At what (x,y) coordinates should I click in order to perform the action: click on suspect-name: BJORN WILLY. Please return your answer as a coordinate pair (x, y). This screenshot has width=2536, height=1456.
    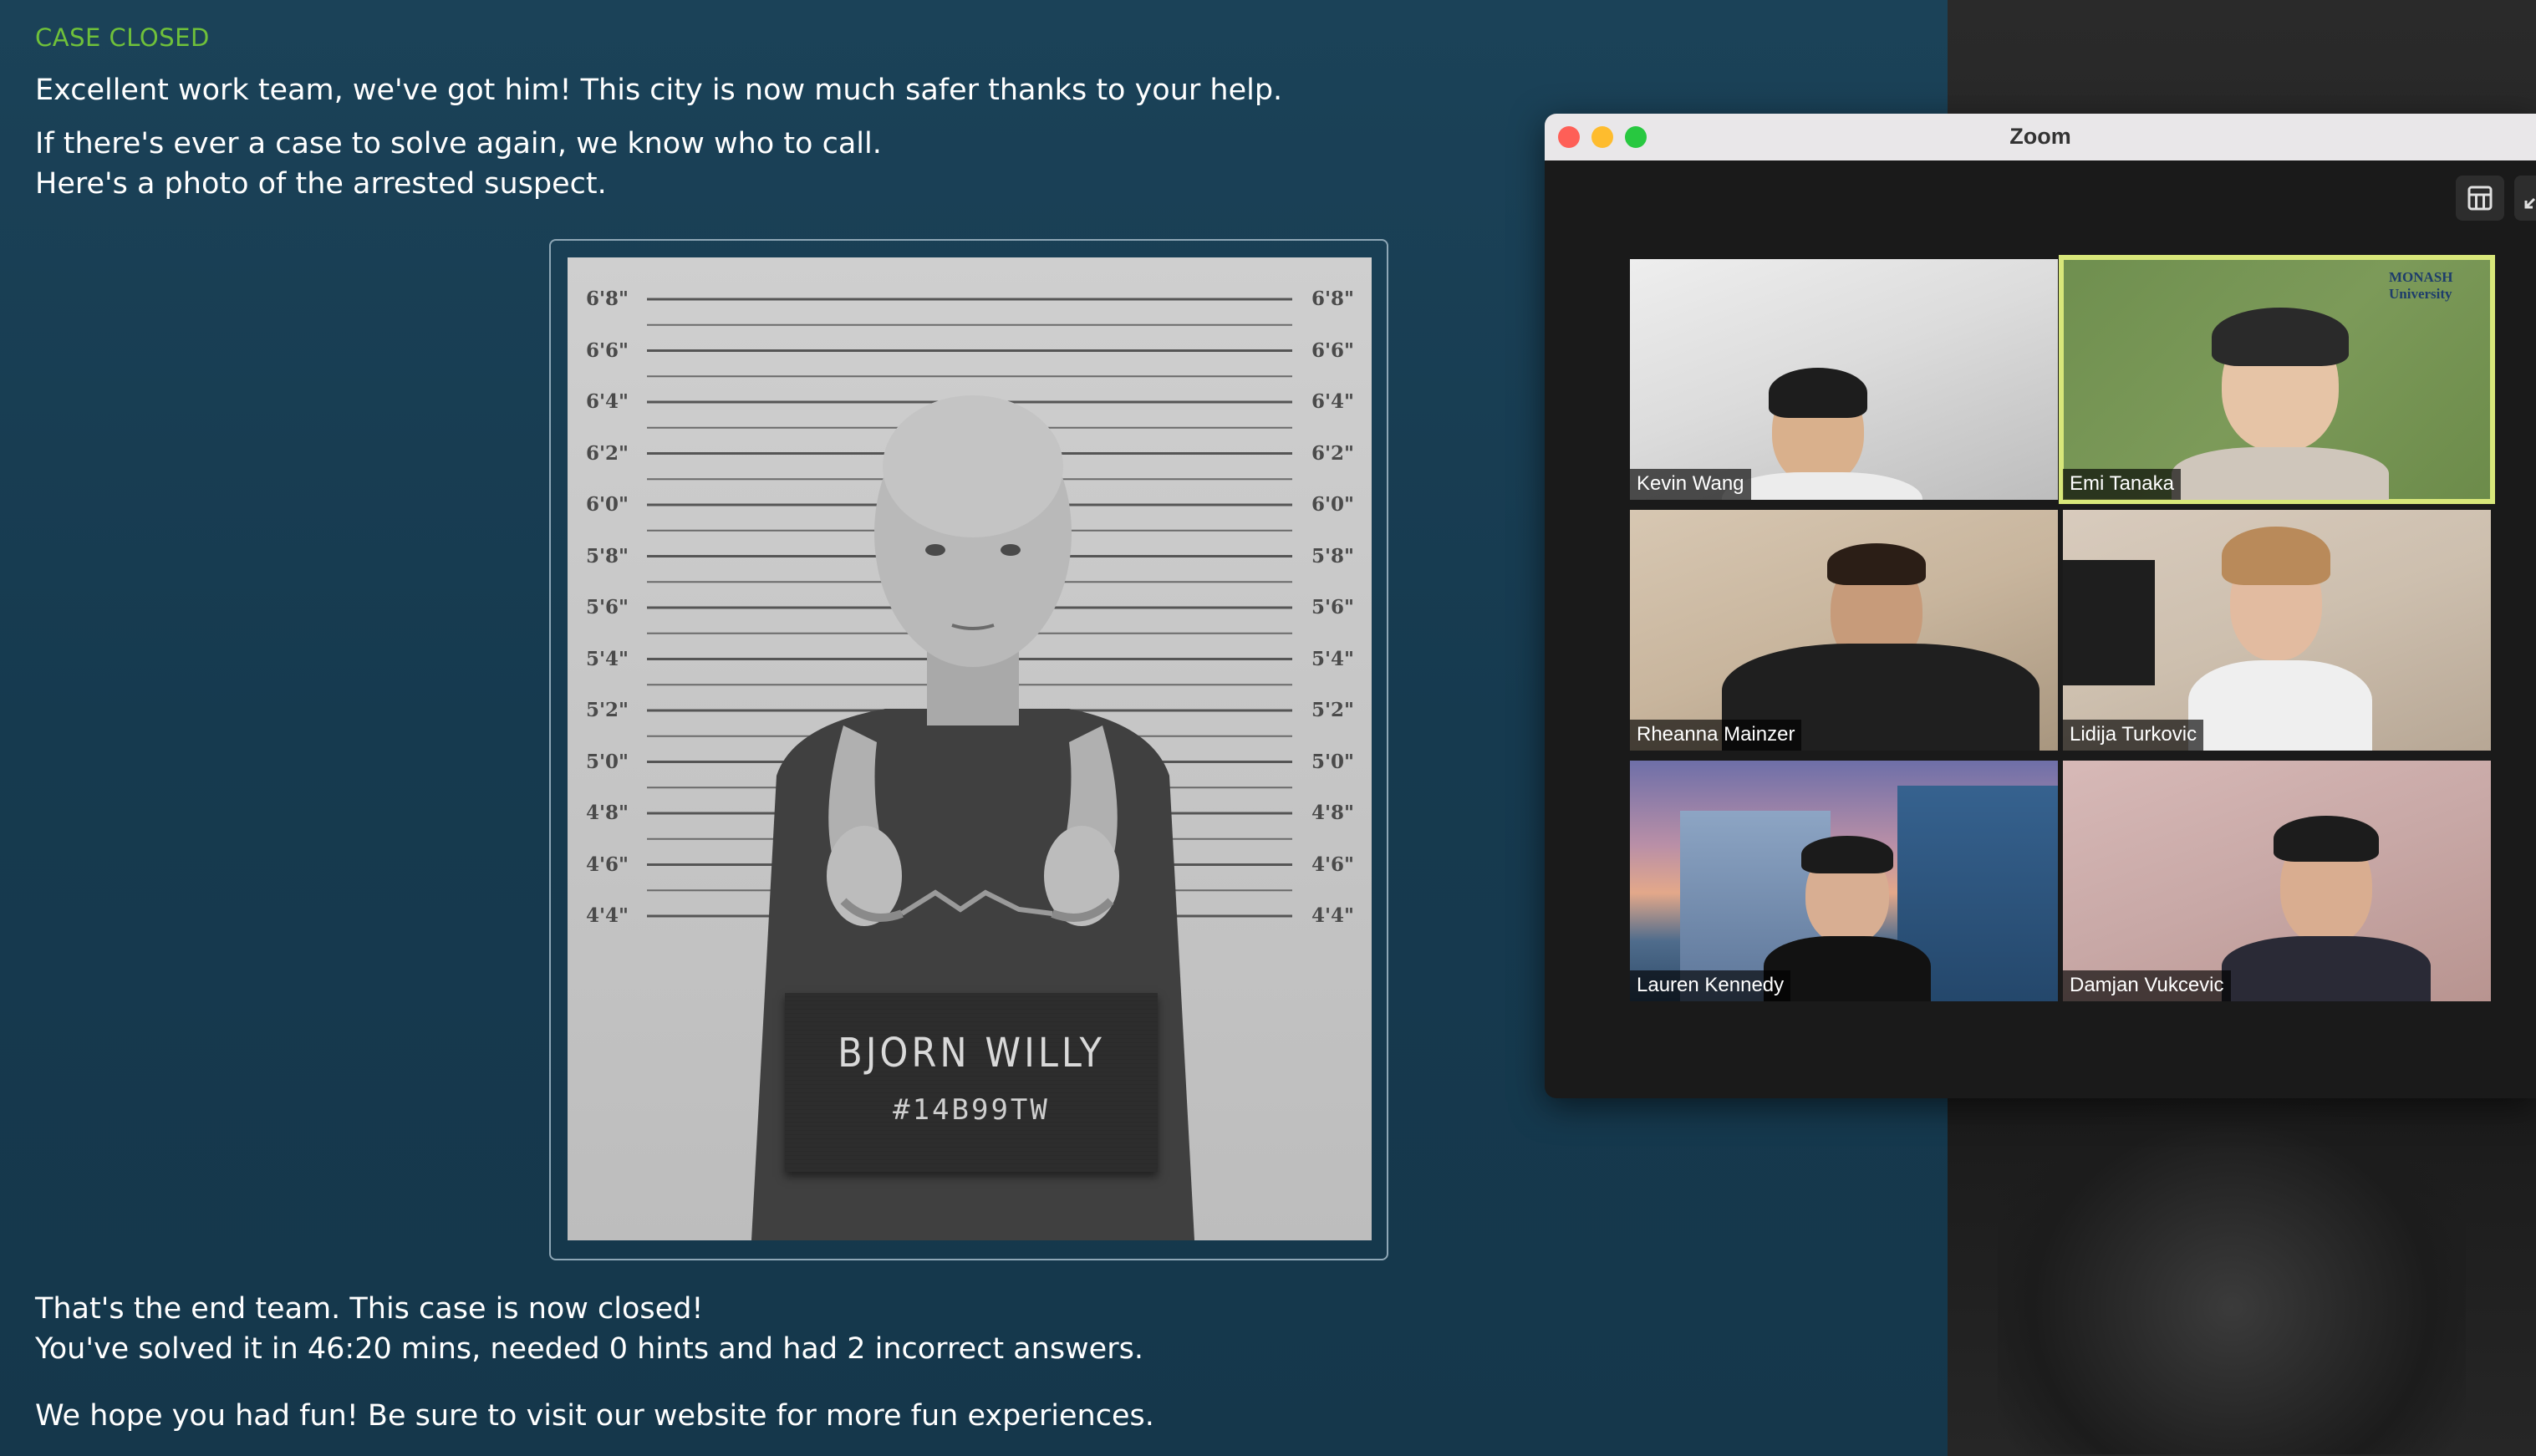
    Looking at the image, I should click on (971, 1053).